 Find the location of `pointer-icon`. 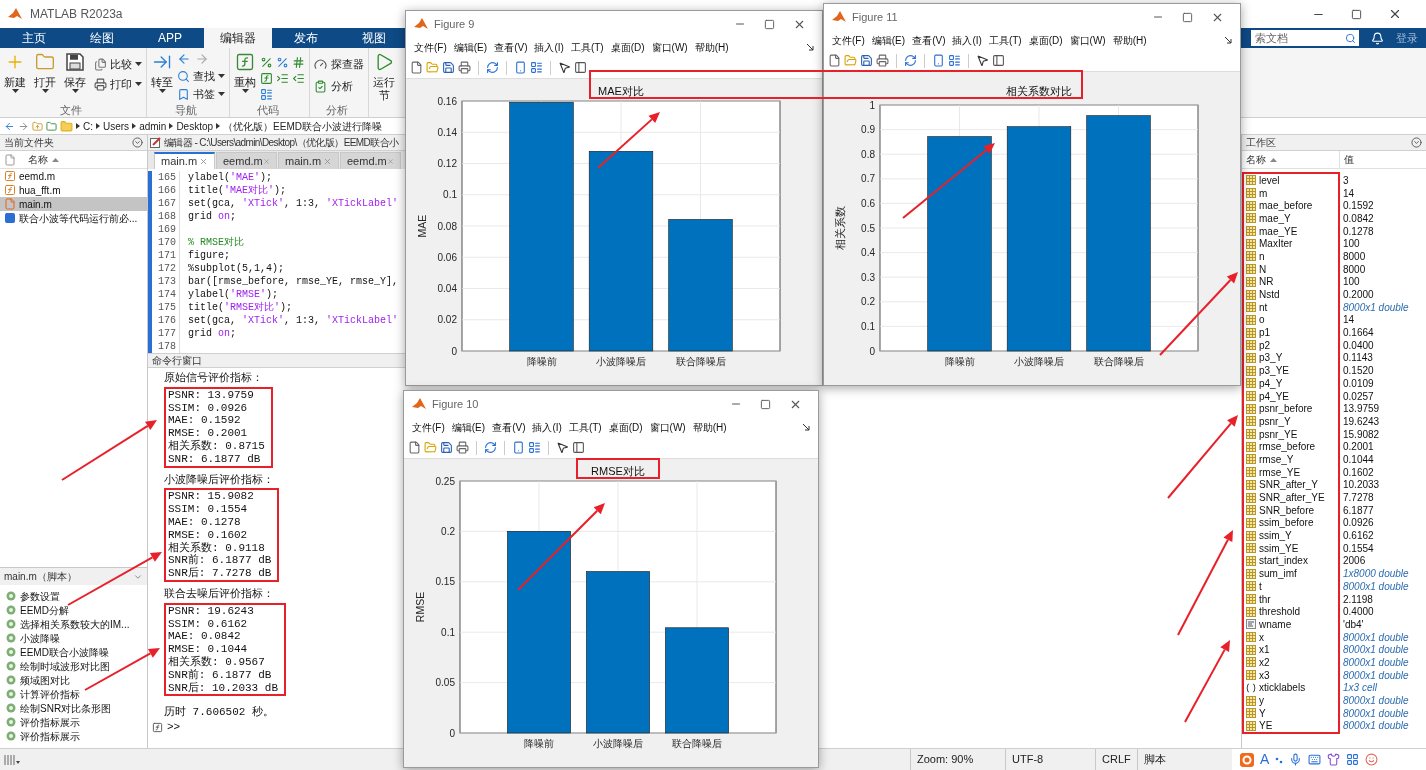

pointer-icon is located at coordinates (562, 447).